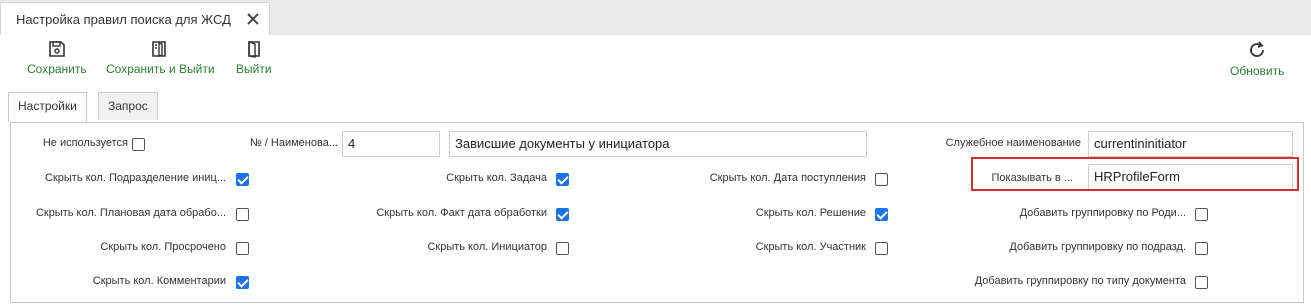 This screenshot has width=1311, height=306. I want to click on not-used-checkbox, so click(138, 144).